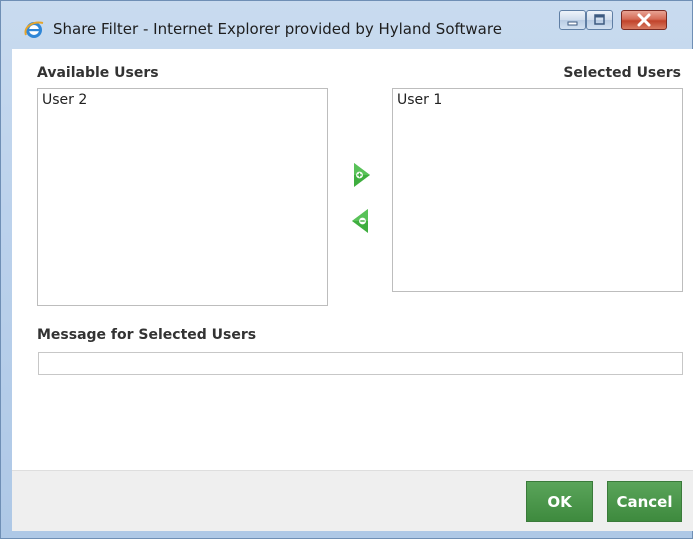 Image resolution: width=693 pixels, height=540 pixels. I want to click on close-button, so click(644, 20).